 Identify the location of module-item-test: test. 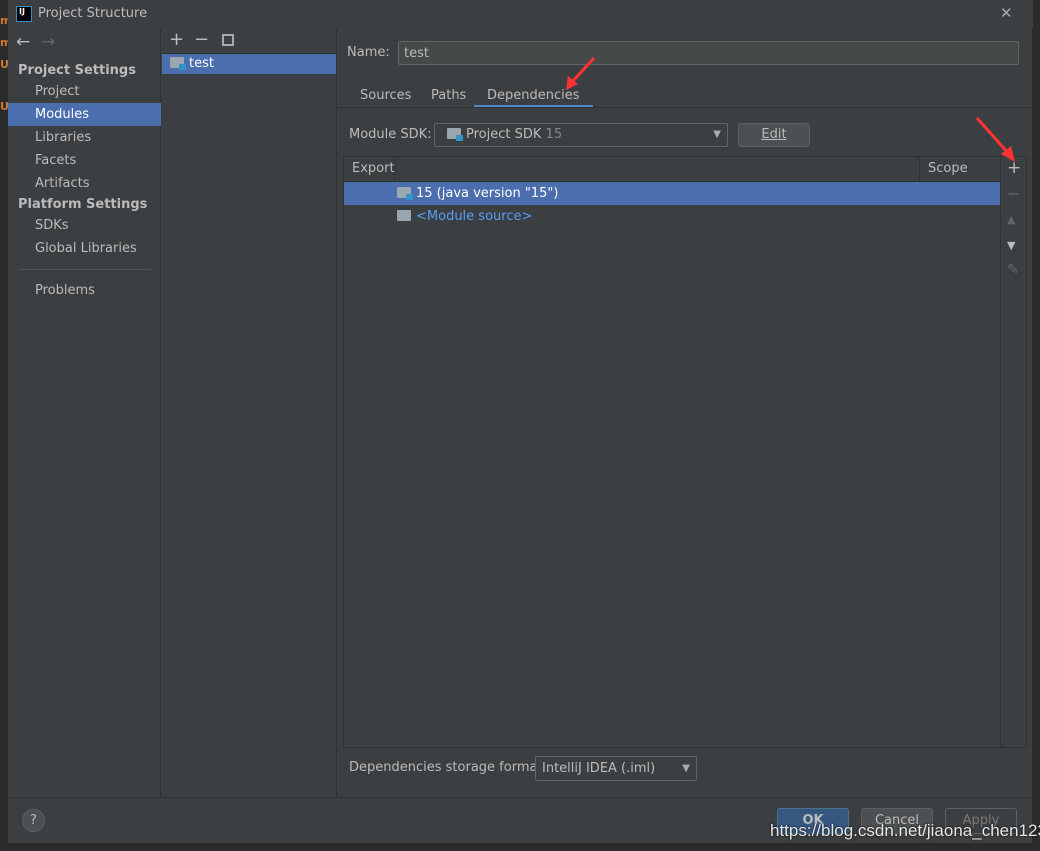
(249, 64).